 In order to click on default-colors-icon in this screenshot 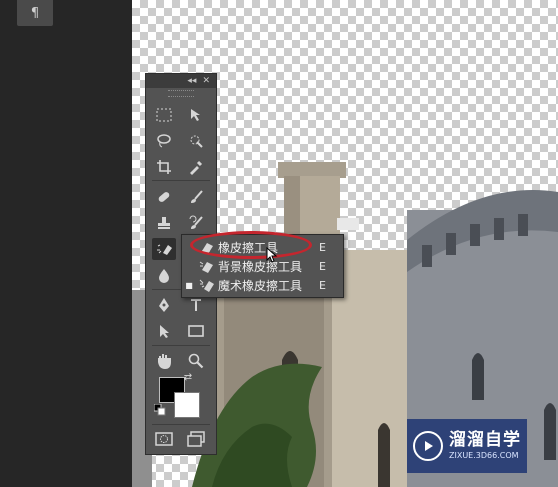, I will do `click(160, 410)`.